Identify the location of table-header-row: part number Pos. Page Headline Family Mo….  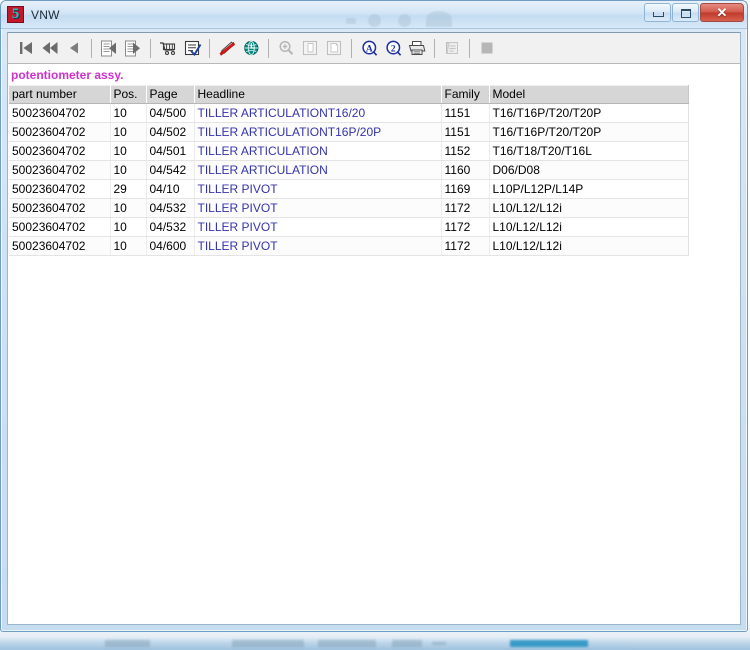
(349, 94).